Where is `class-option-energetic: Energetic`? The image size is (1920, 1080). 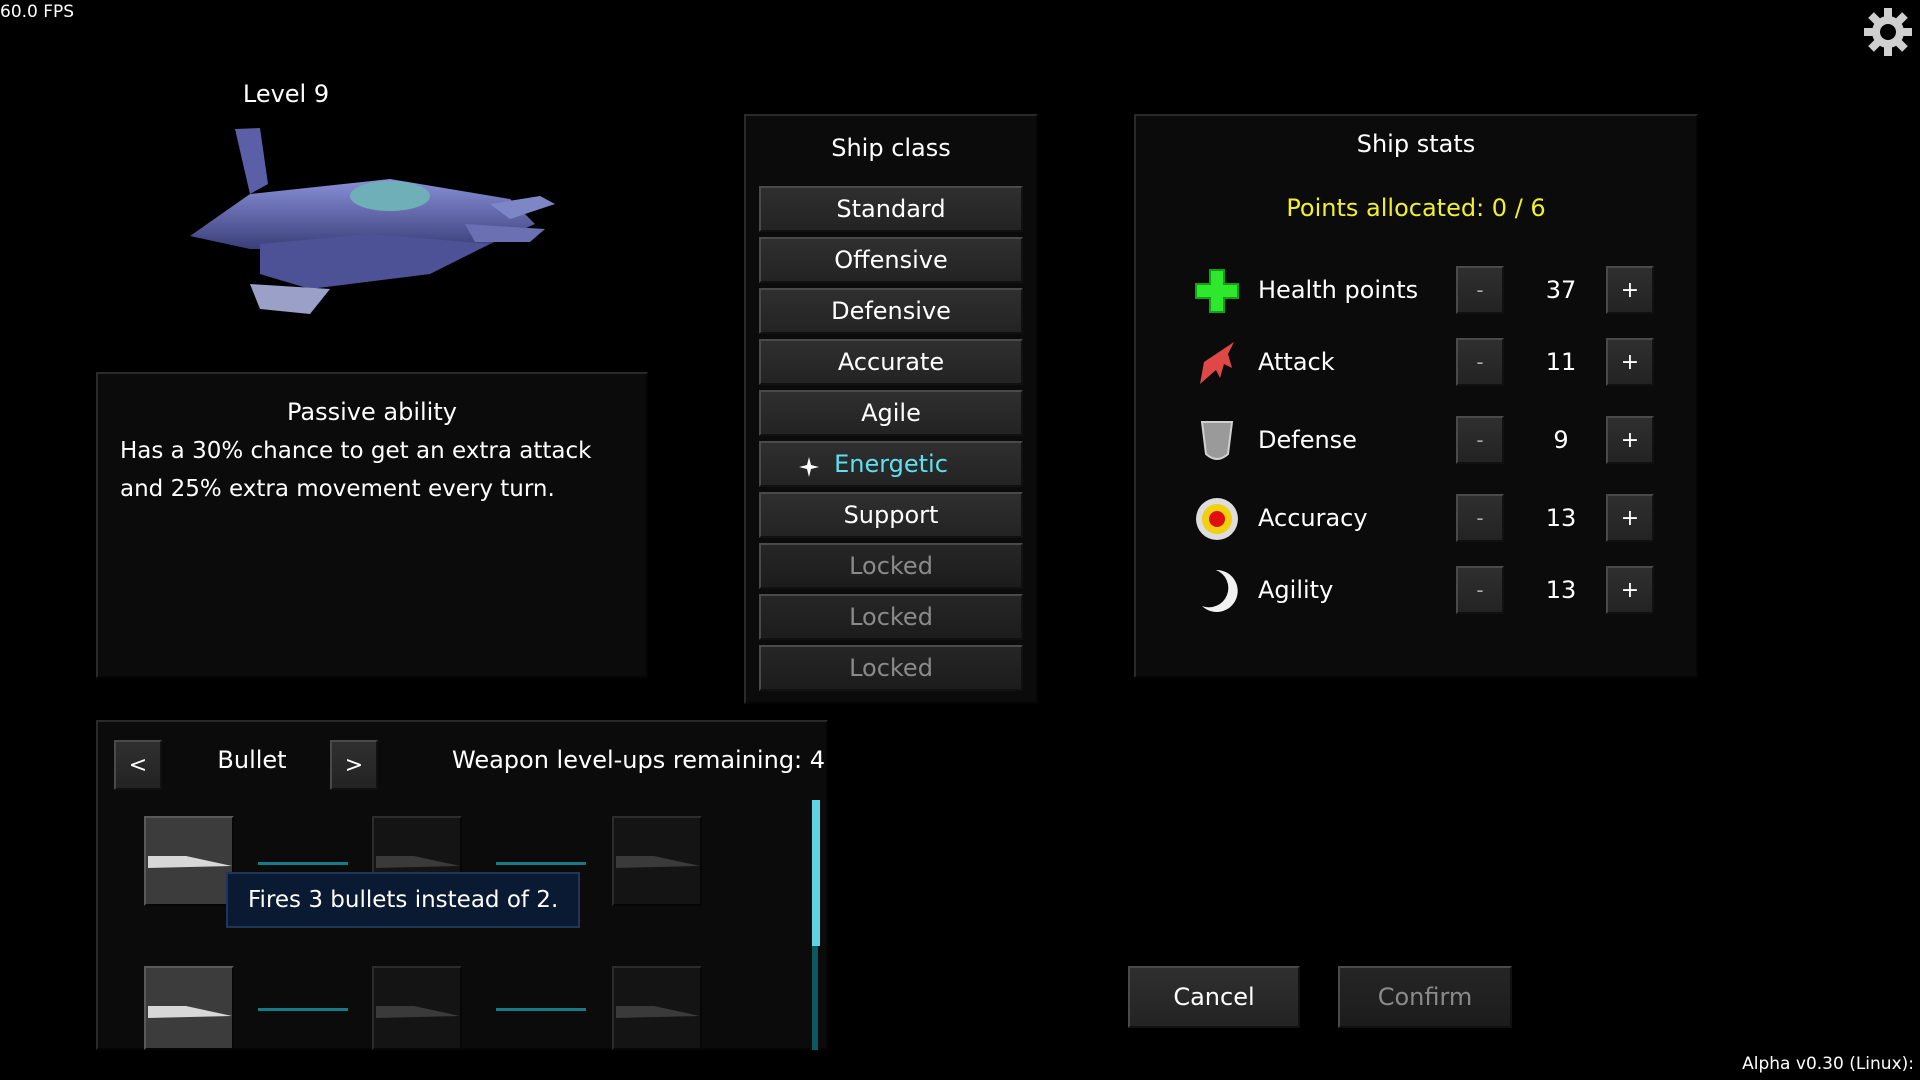
class-option-energetic: Energetic is located at coordinates (891, 464).